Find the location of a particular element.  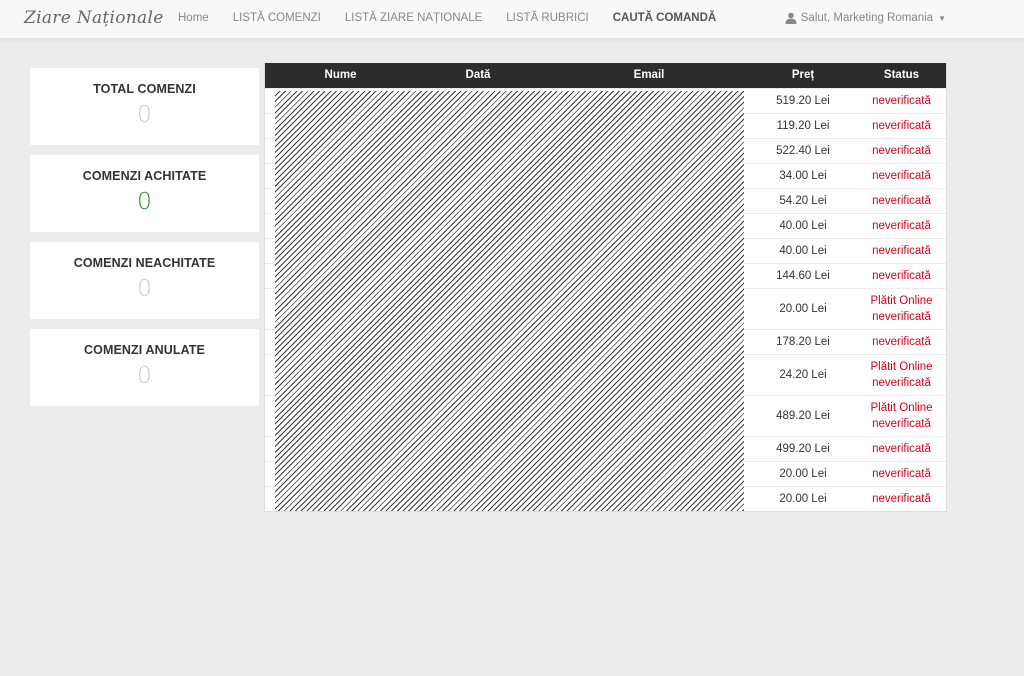

table-row: 144.60 Lei neverificată is located at coordinates (605, 275).